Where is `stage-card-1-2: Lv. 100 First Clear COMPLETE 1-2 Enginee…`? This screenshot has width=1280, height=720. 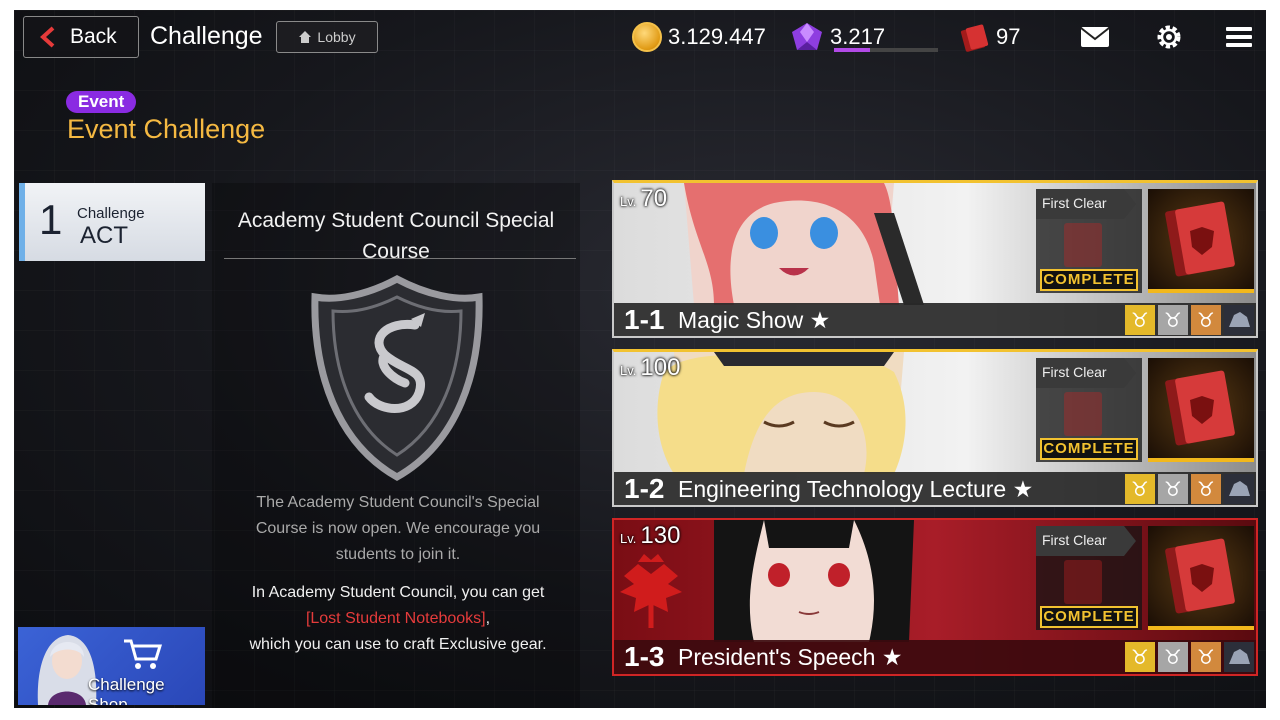
stage-card-1-2: Lv. 100 First Clear COMPLETE 1-2 Enginee… is located at coordinates (935, 428).